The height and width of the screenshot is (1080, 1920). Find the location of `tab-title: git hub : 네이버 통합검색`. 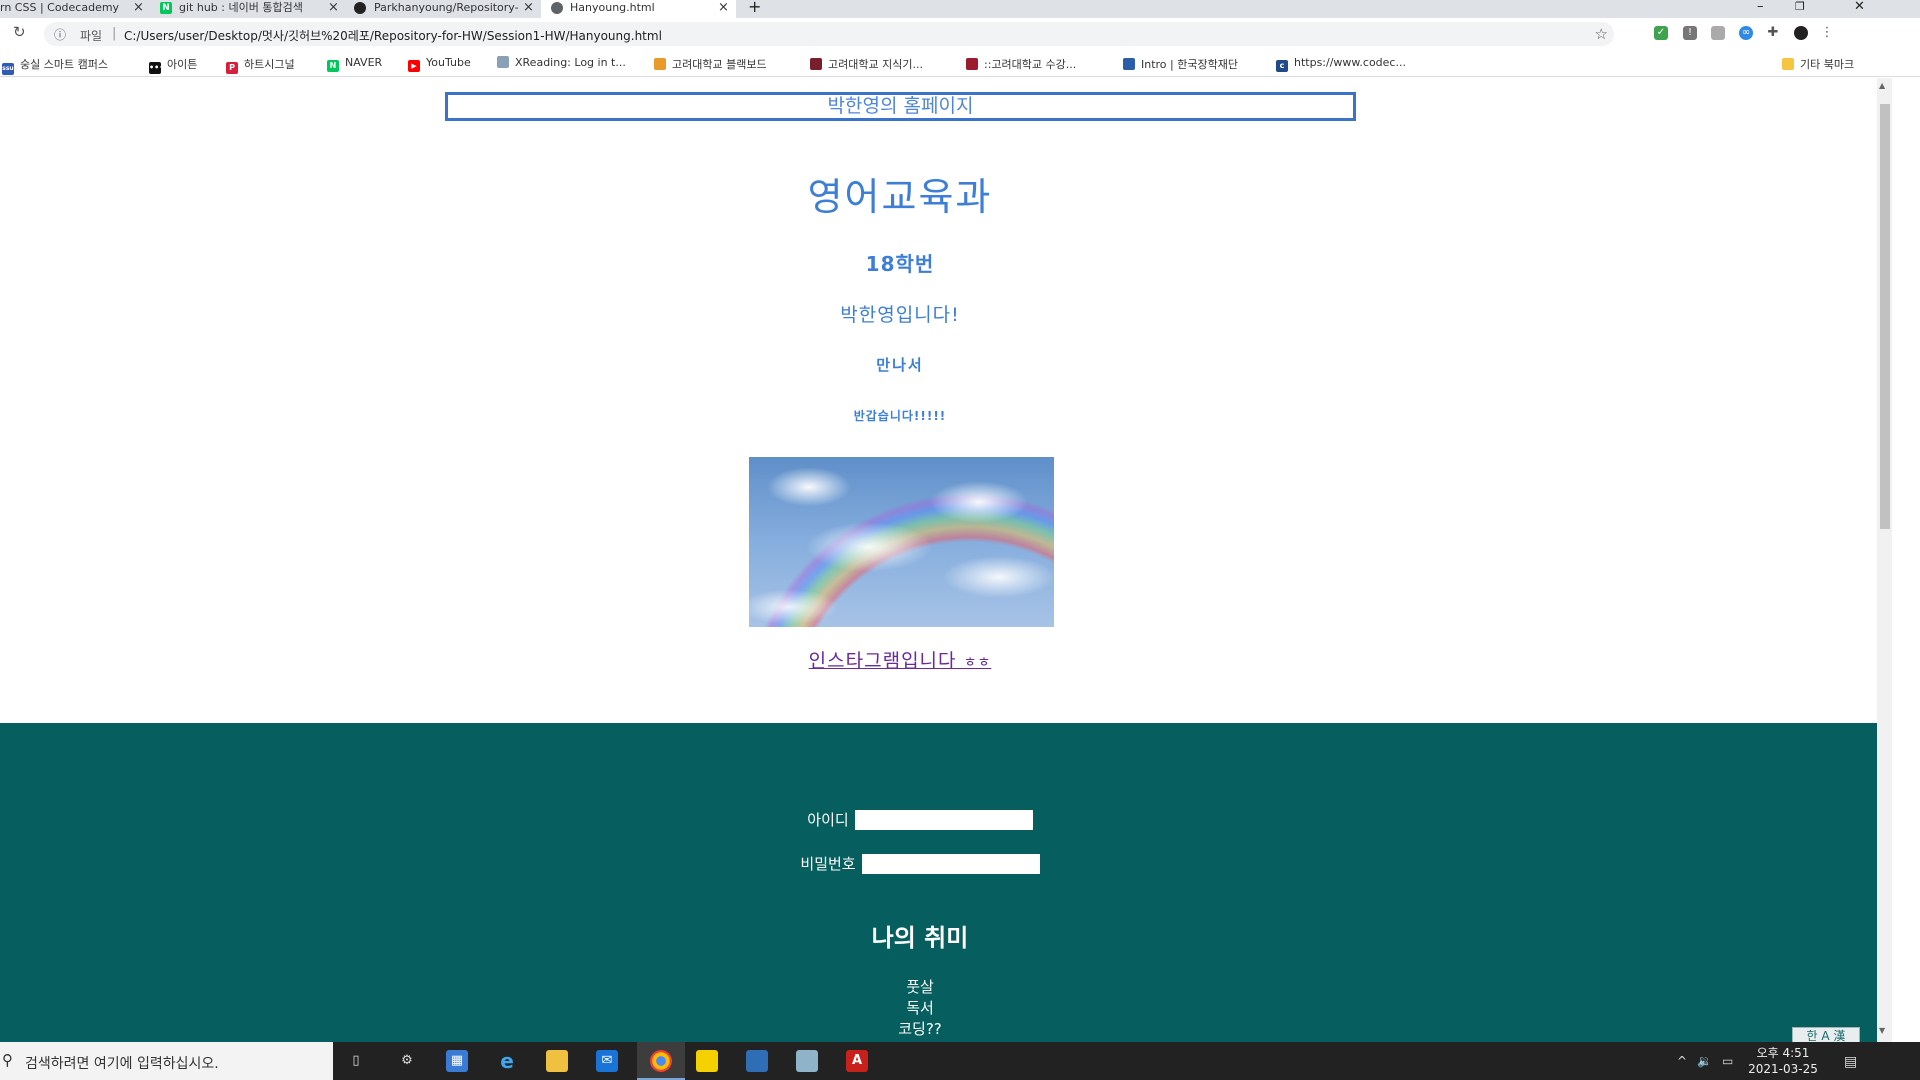

tab-title: git hub : 네이버 통합검색 is located at coordinates (241, 7).